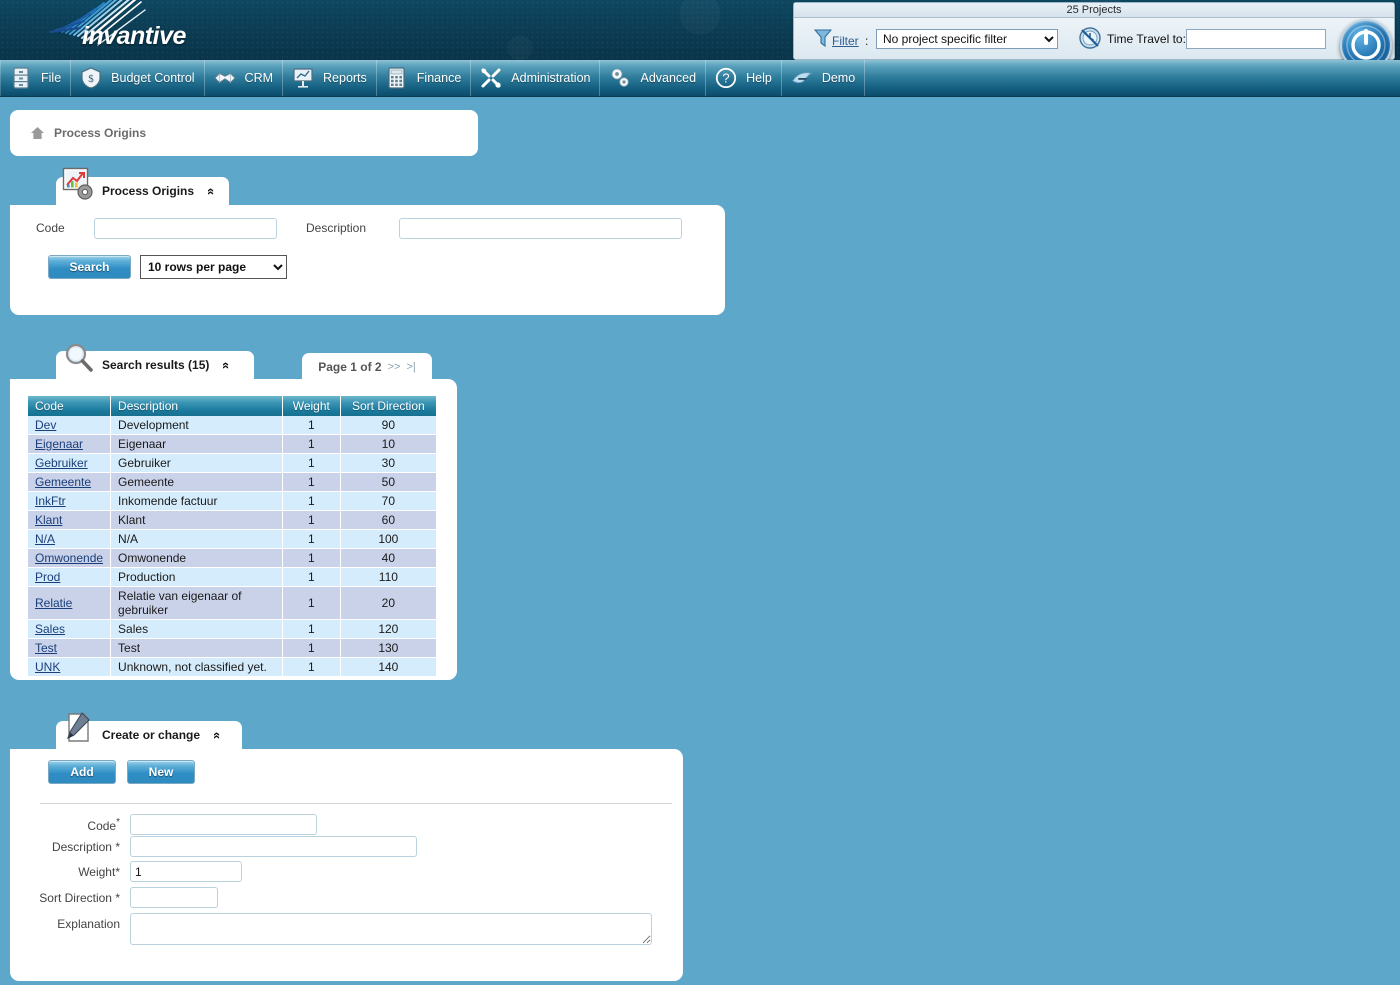  What do you see at coordinates (88, 924) in the screenshot?
I see `explanation-label: Explanation` at bounding box center [88, 924].